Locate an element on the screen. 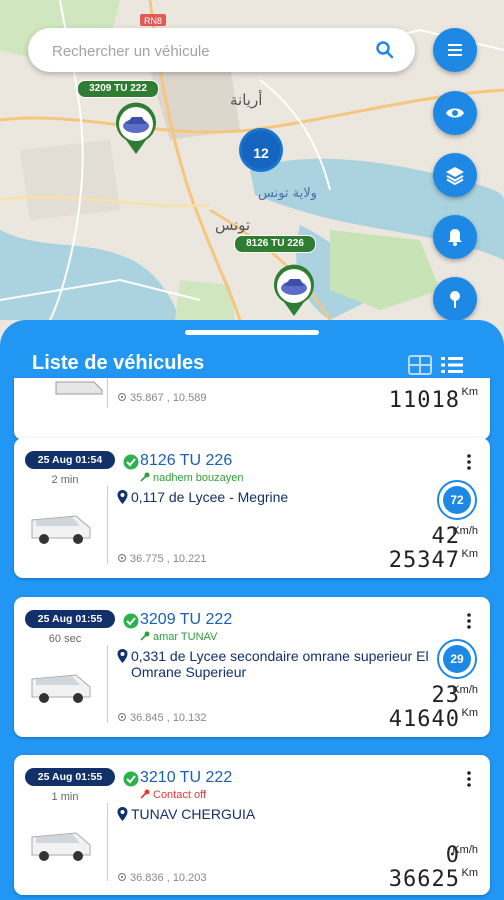  eye-icon is located at coordinates (455, 113).